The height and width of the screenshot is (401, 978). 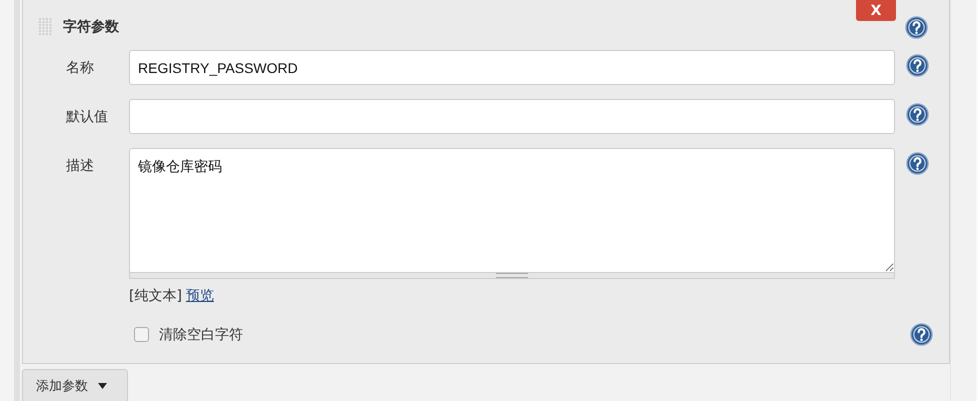 What do you see at coordinates (876, 10) in the screenshot?
I see `delete-button: X` at bounding box center [876, 10].